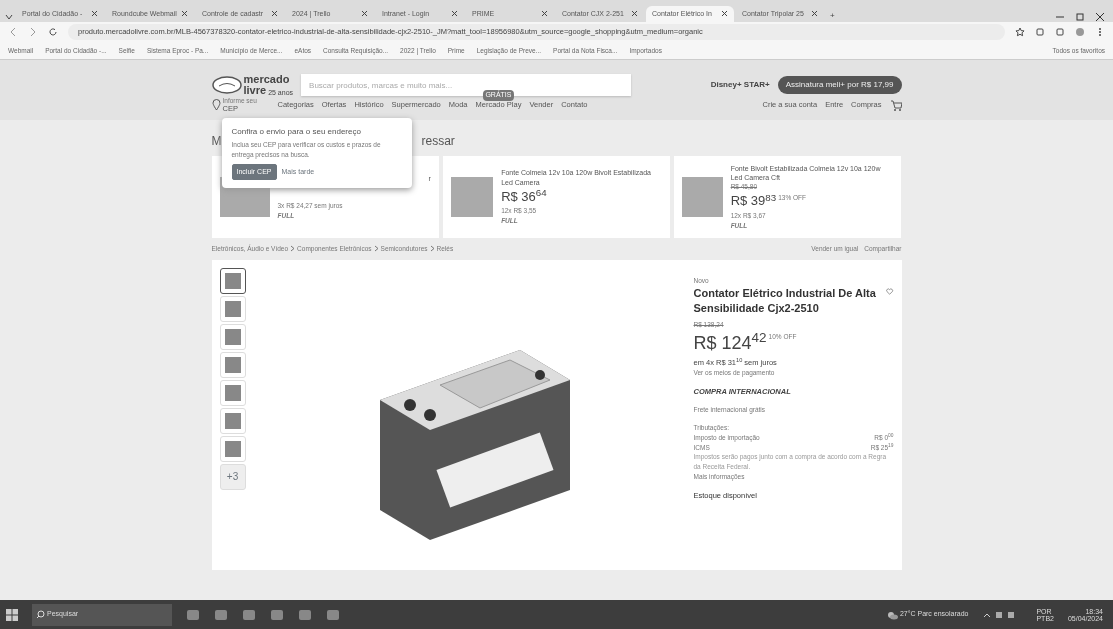 The image size is (1113, 629). Describe the element at coordinates (524, 196) in the screenshot. I see `product-price: R$ 36$^{64}$` at that location.